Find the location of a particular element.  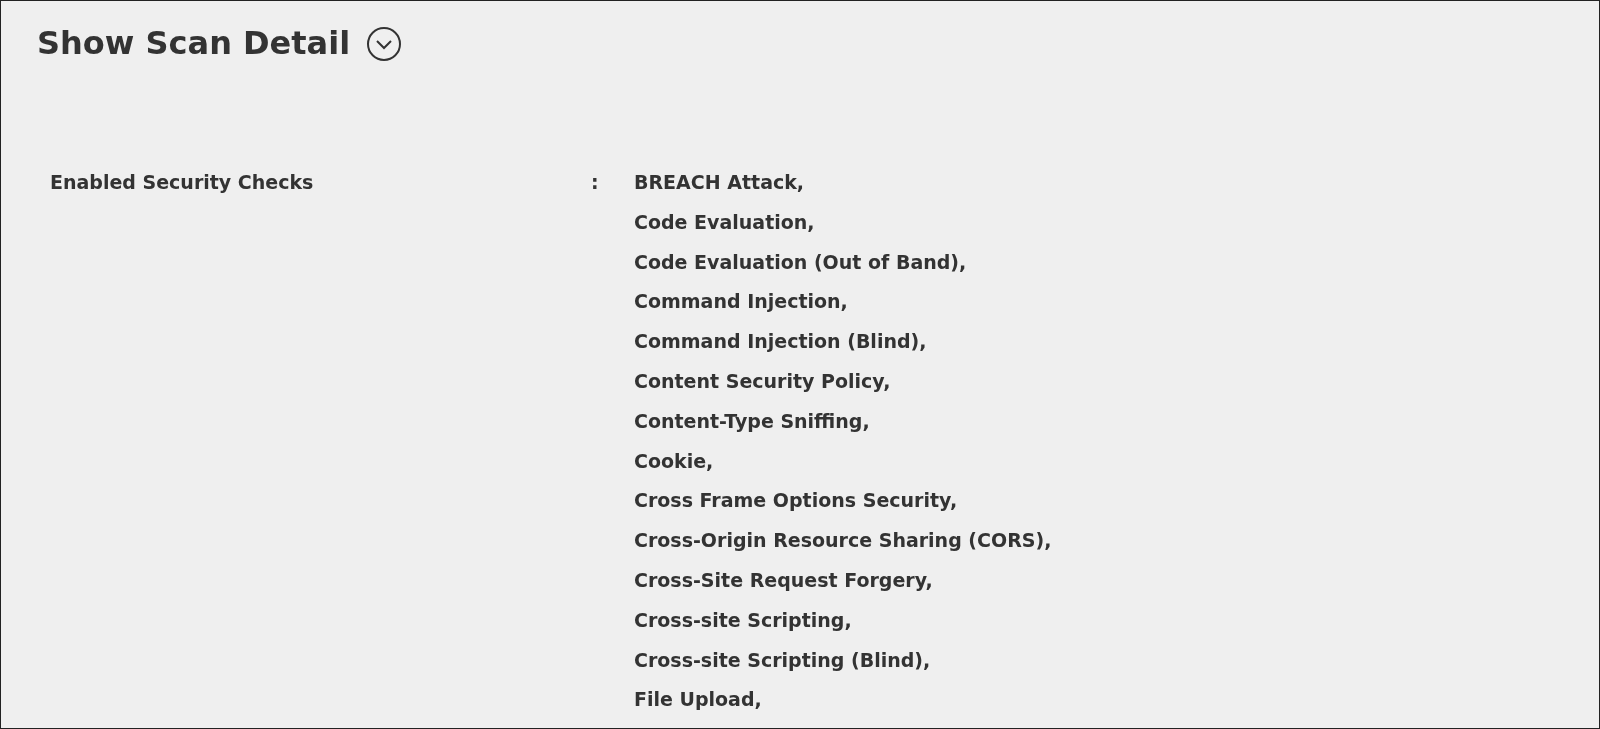

security-check-item: Cross-Origin Resource Sharing (CORS), is located at coordinates (843, 541).